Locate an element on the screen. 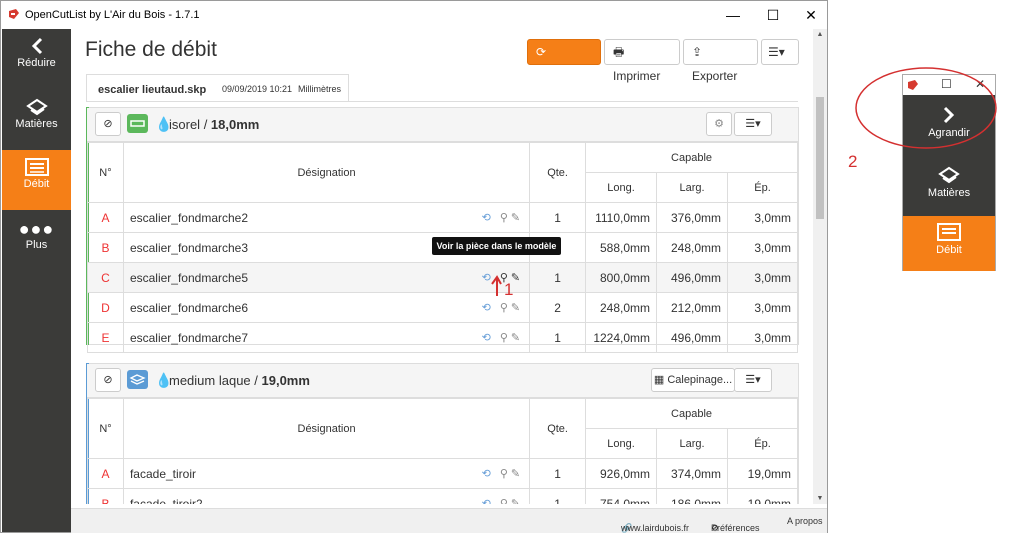 The height and width of the screenshot is (550, 1024). row-ep: 19,0mm is located at coordinates (762, 473).